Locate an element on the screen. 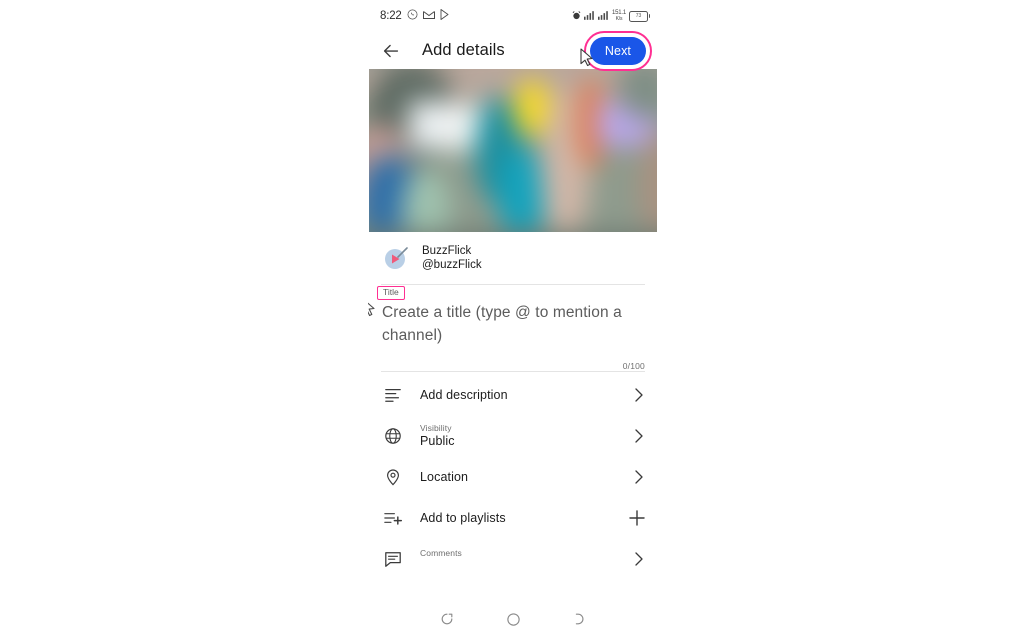 This screenshot has height=640, width=1024. app-bar: Add details Next is located at coordinates (513, 50).